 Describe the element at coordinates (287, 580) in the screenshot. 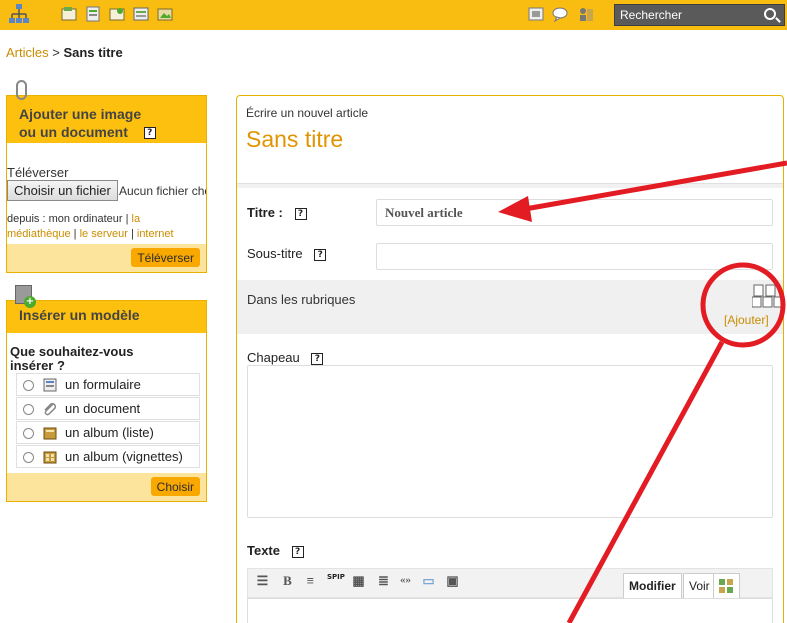

I see `bold-button: B` at that location.